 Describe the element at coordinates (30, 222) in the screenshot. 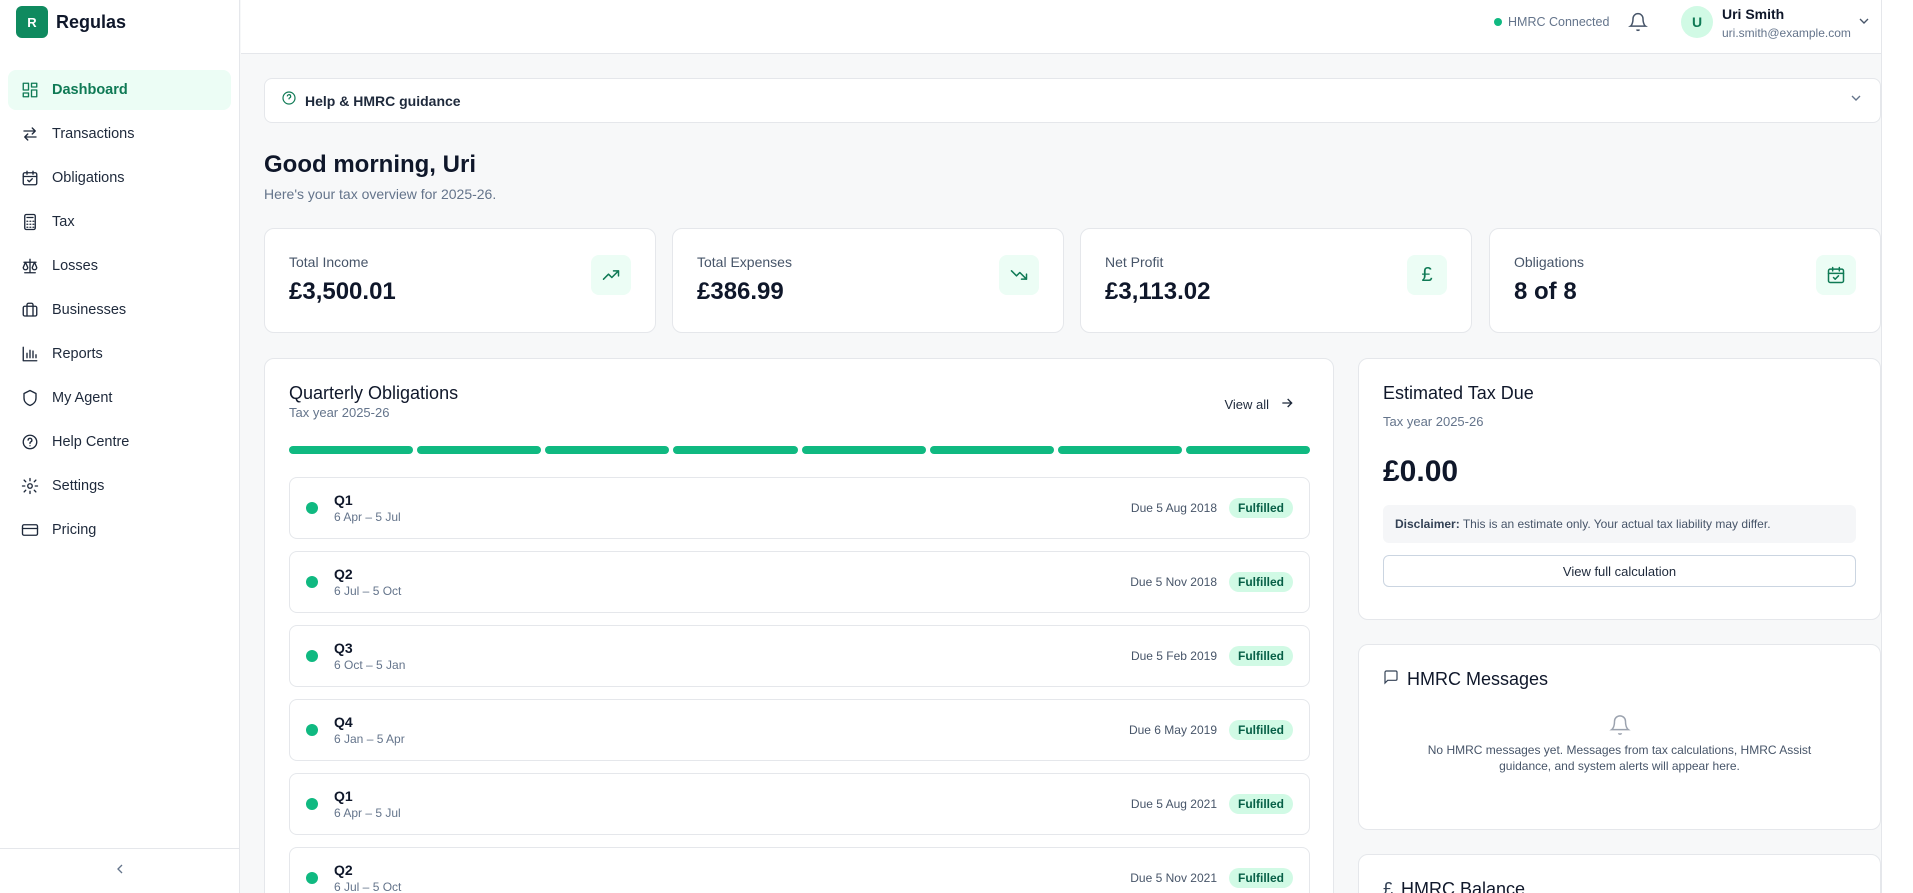

I see `calculator-icon` at that location.